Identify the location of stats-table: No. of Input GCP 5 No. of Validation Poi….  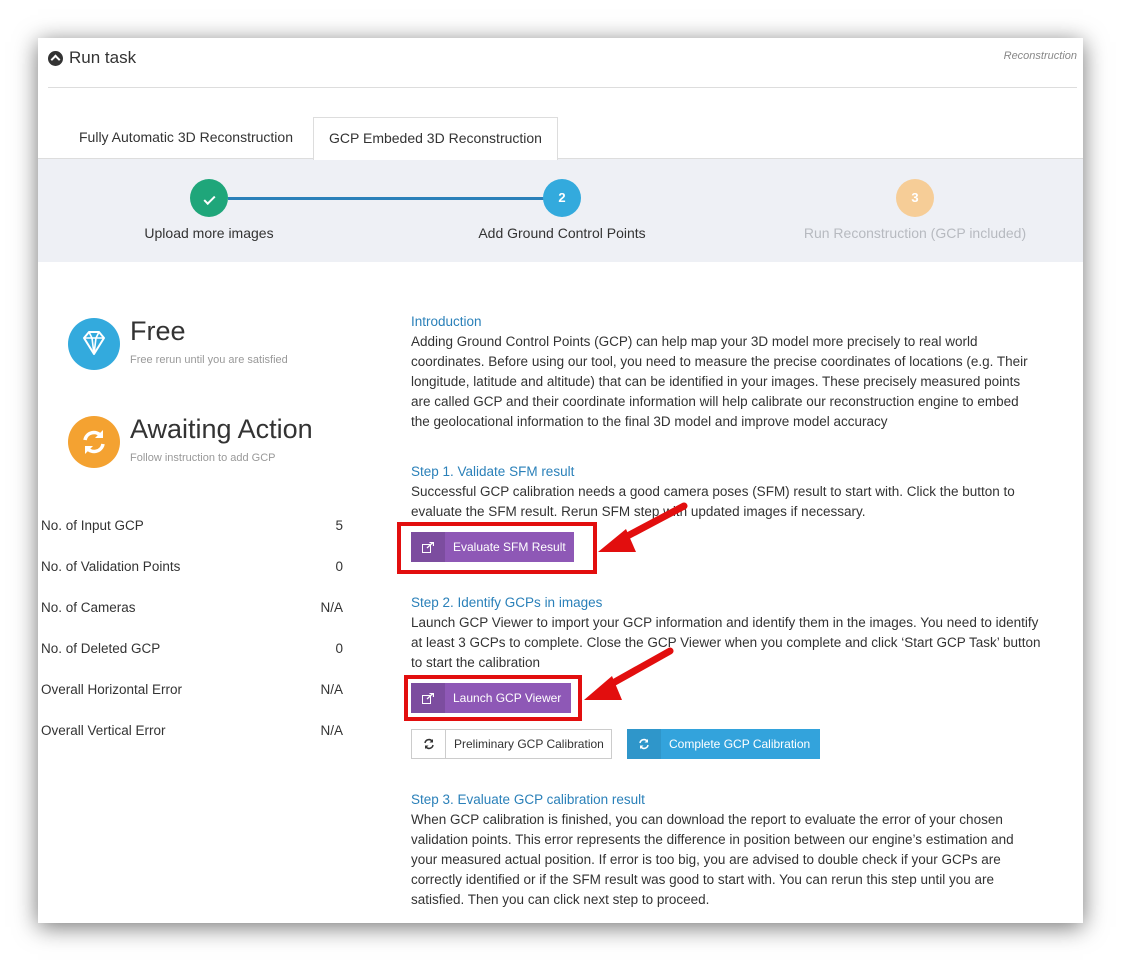
(192, 641).